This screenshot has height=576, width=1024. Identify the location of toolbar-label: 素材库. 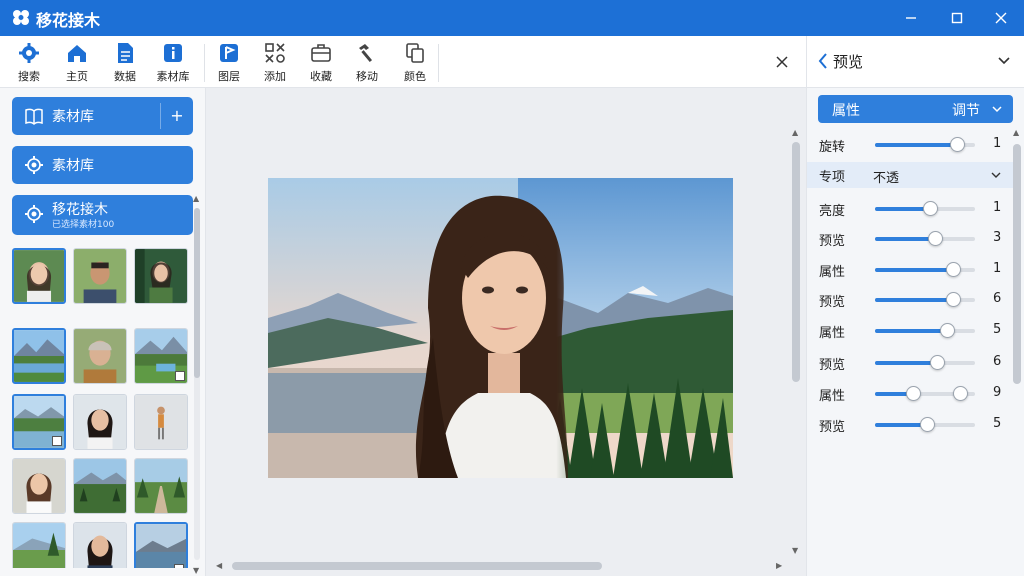
(173, 76).